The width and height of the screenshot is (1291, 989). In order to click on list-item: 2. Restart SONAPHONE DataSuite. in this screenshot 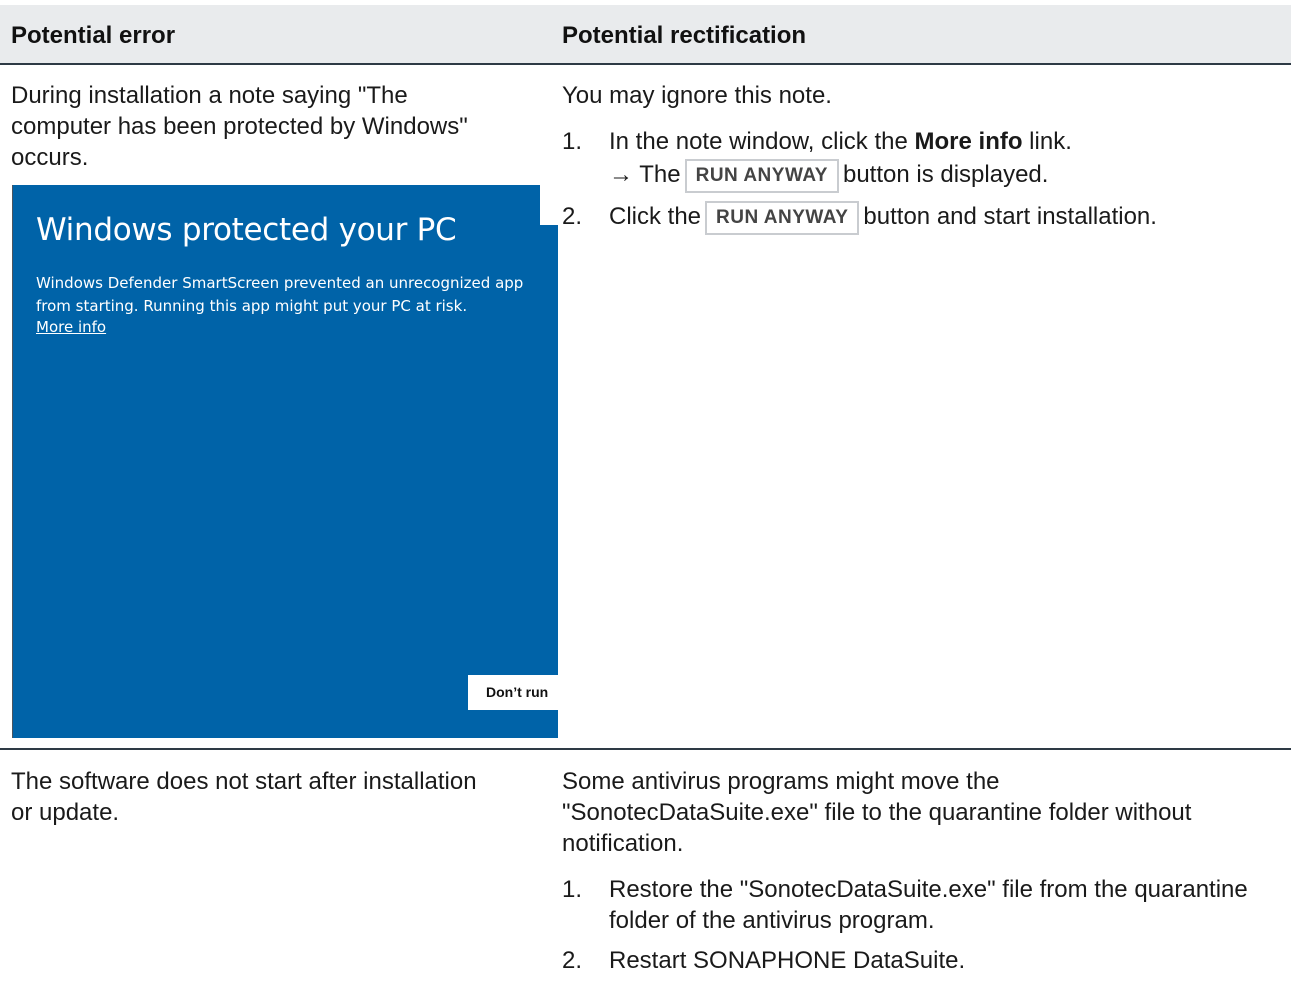, I will do `click(912, 960)`.